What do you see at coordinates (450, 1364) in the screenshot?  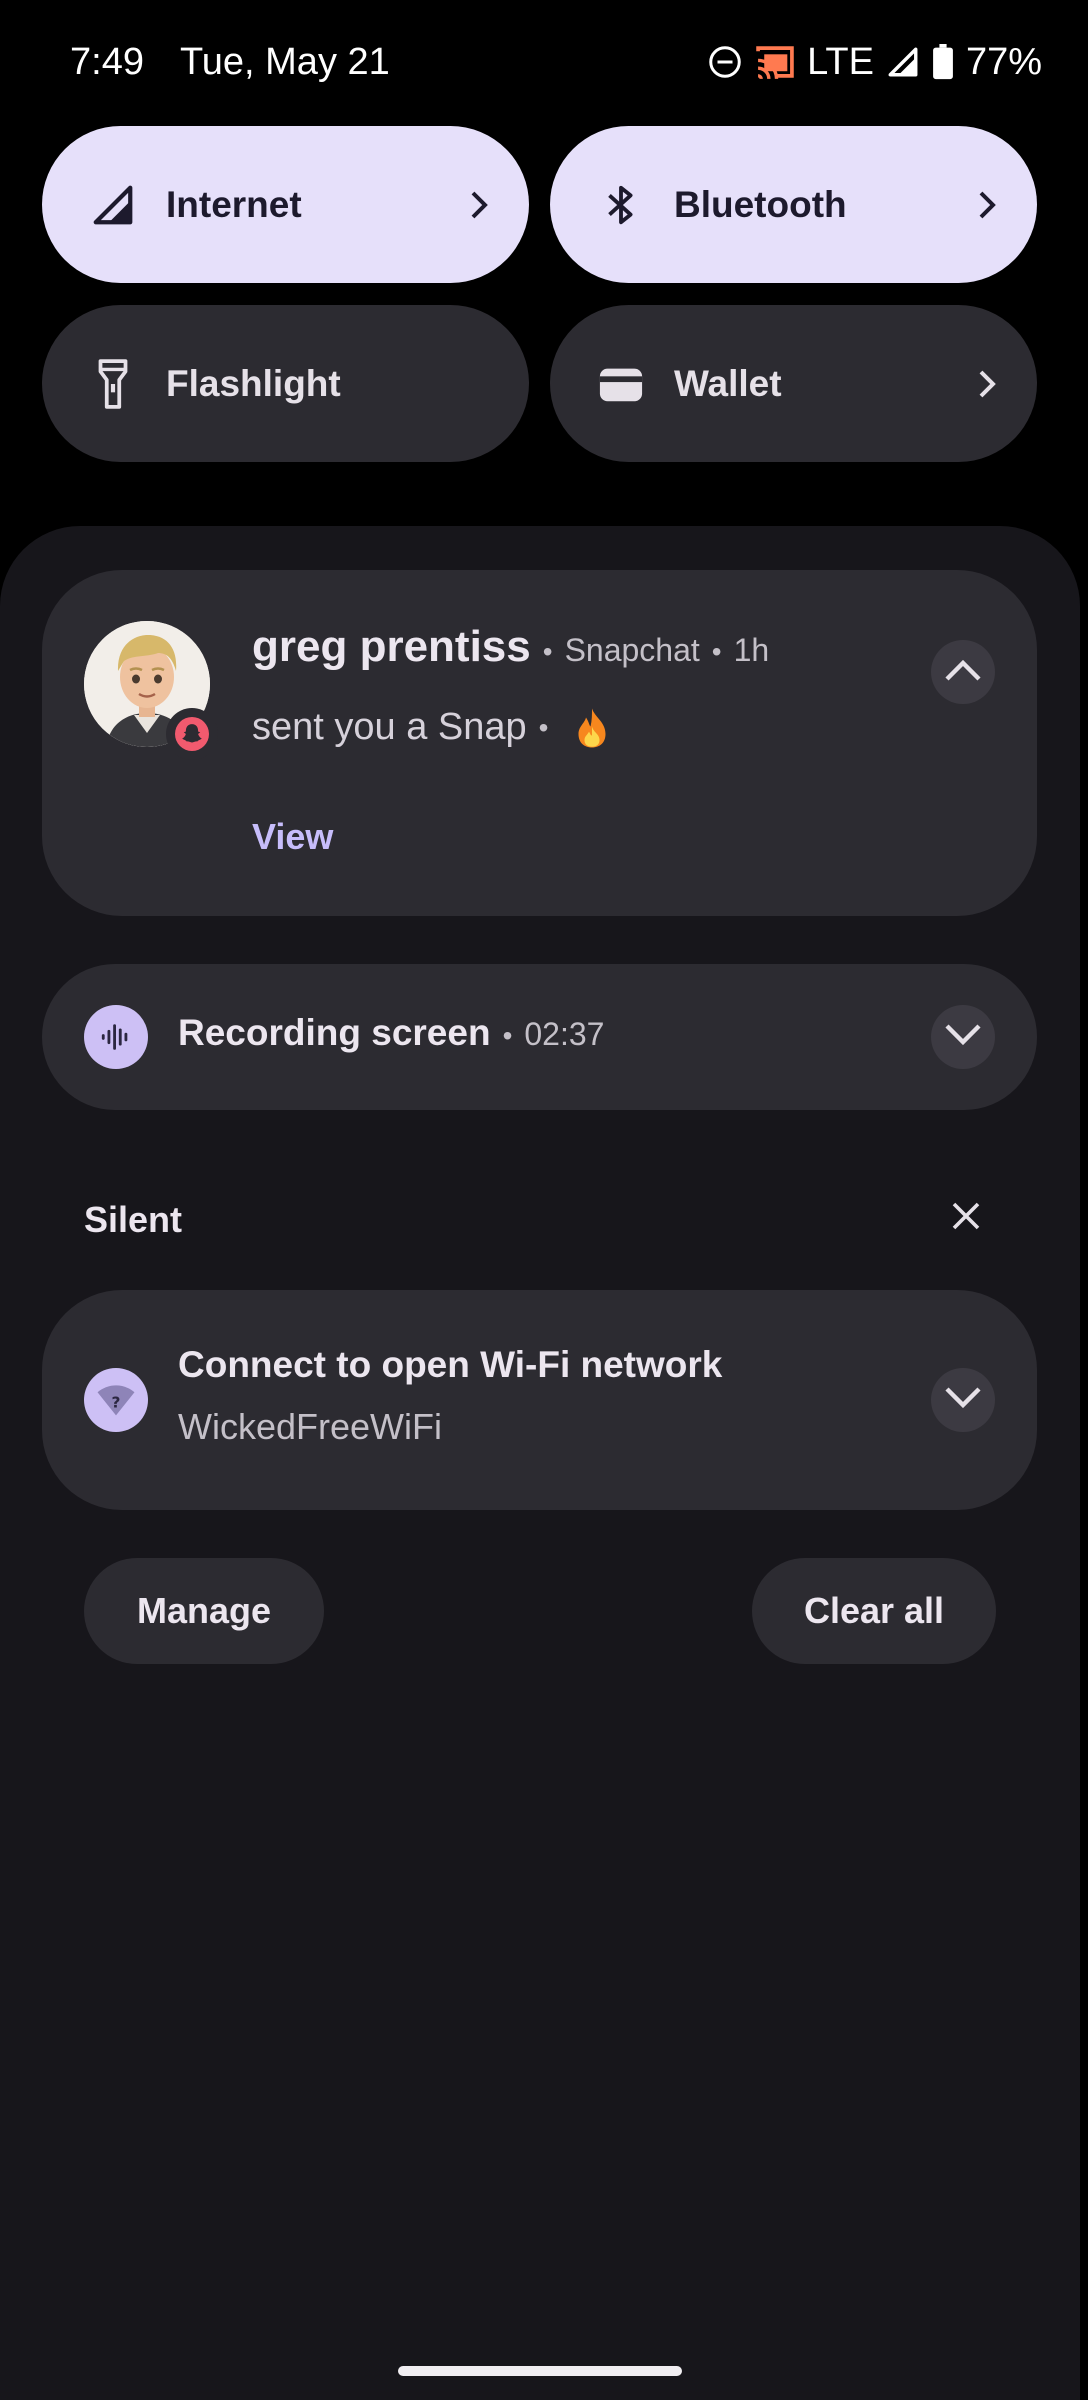 I see `wifi-notification-title: Connect to open Wi-Fi network` at bounding box center [450, 1364].